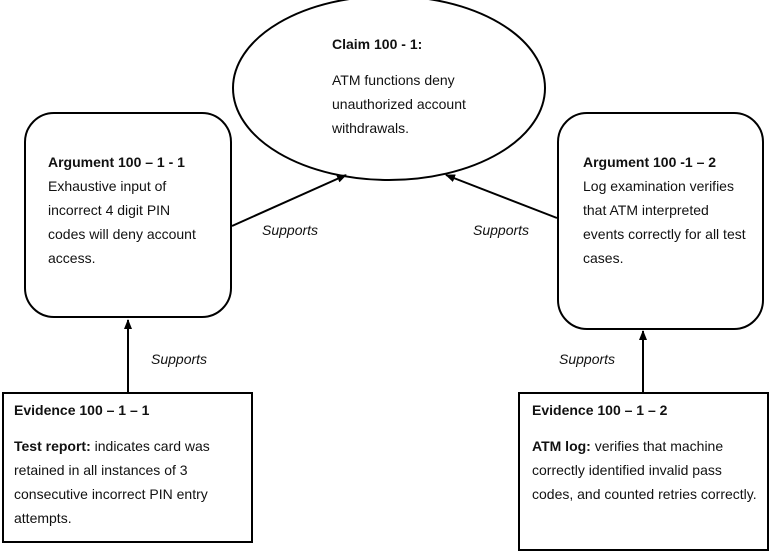  What do you see at coordinates (289, 200) in the screenshot?
I see `edge-arg1-to-claim` at bounding box center [289, 200].